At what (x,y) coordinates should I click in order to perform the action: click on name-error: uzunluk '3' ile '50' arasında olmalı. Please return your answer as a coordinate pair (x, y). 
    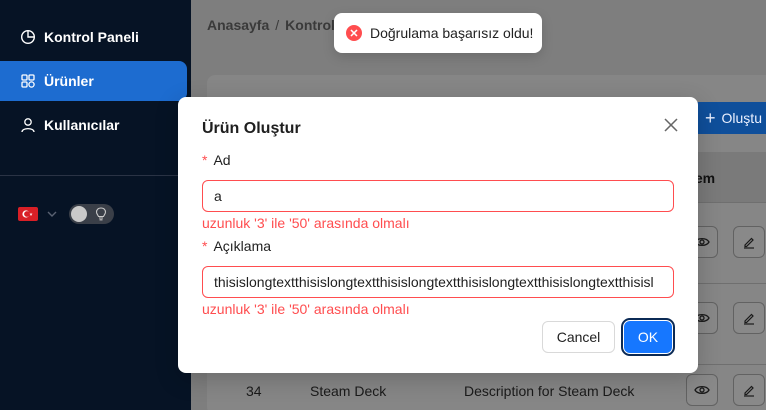
    Looking at the image, I should click on (306, 223).